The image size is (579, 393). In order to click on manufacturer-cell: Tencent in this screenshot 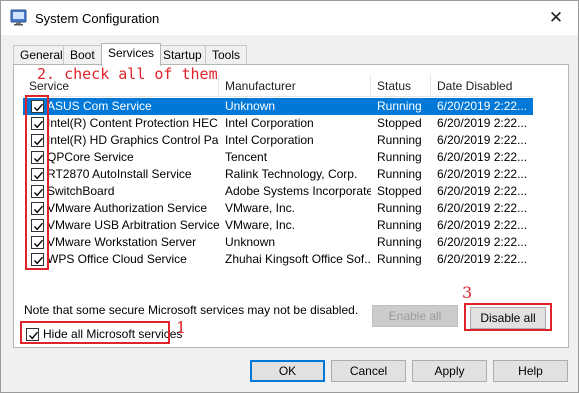, I will do `click(246, 157)`.